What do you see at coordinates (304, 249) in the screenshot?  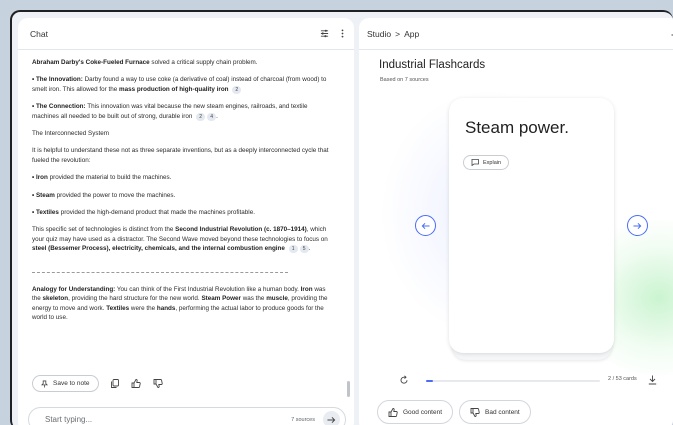 I see `citation-chip: 5` at bounding box center [304, 249].